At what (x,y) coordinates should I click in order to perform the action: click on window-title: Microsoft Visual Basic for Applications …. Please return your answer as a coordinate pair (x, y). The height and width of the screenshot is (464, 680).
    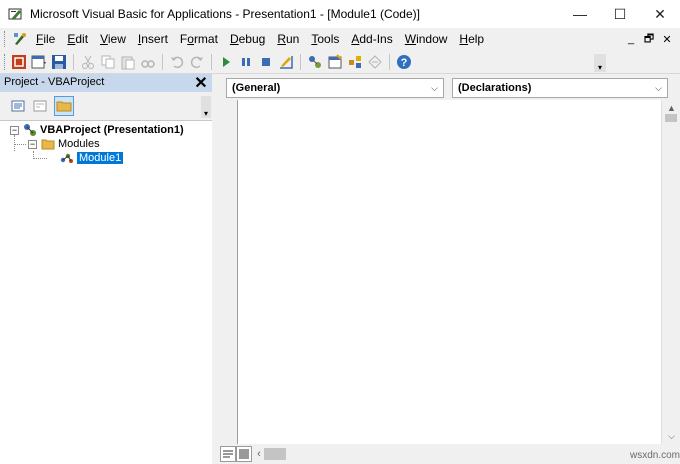
    Looking at the image, I should click on (225, 14).